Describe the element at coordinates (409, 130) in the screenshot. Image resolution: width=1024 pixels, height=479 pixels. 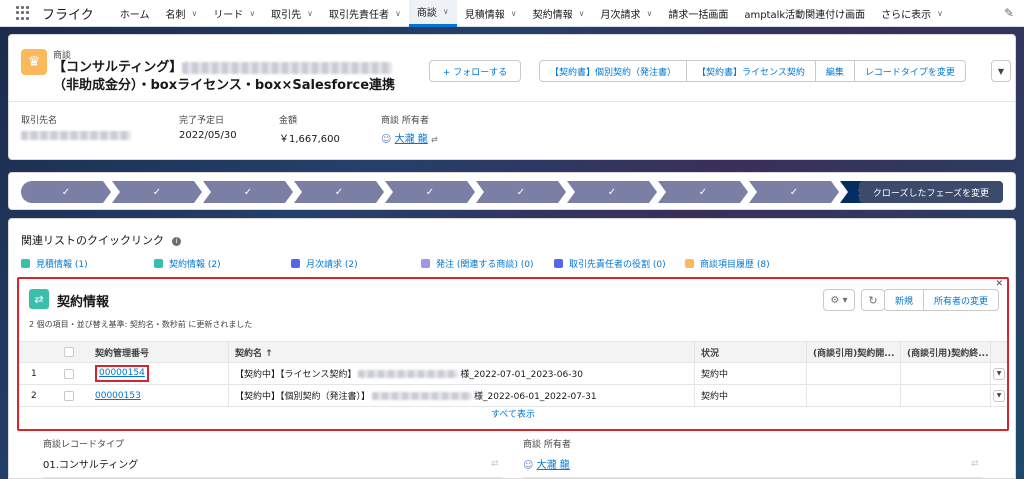
I see `owner-field: 商談 所有者 ☺ 大瀧 龍 ⇄` at that location.